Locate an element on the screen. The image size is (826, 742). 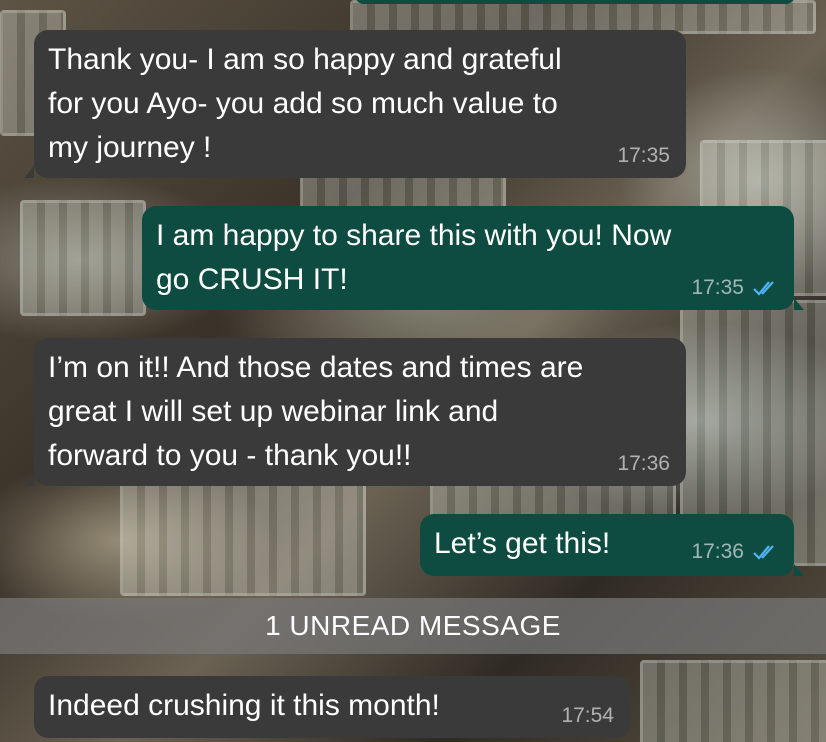
unread-messages-divider: 1 UNREAD MESSAGE is located at coordinates (413, 626).